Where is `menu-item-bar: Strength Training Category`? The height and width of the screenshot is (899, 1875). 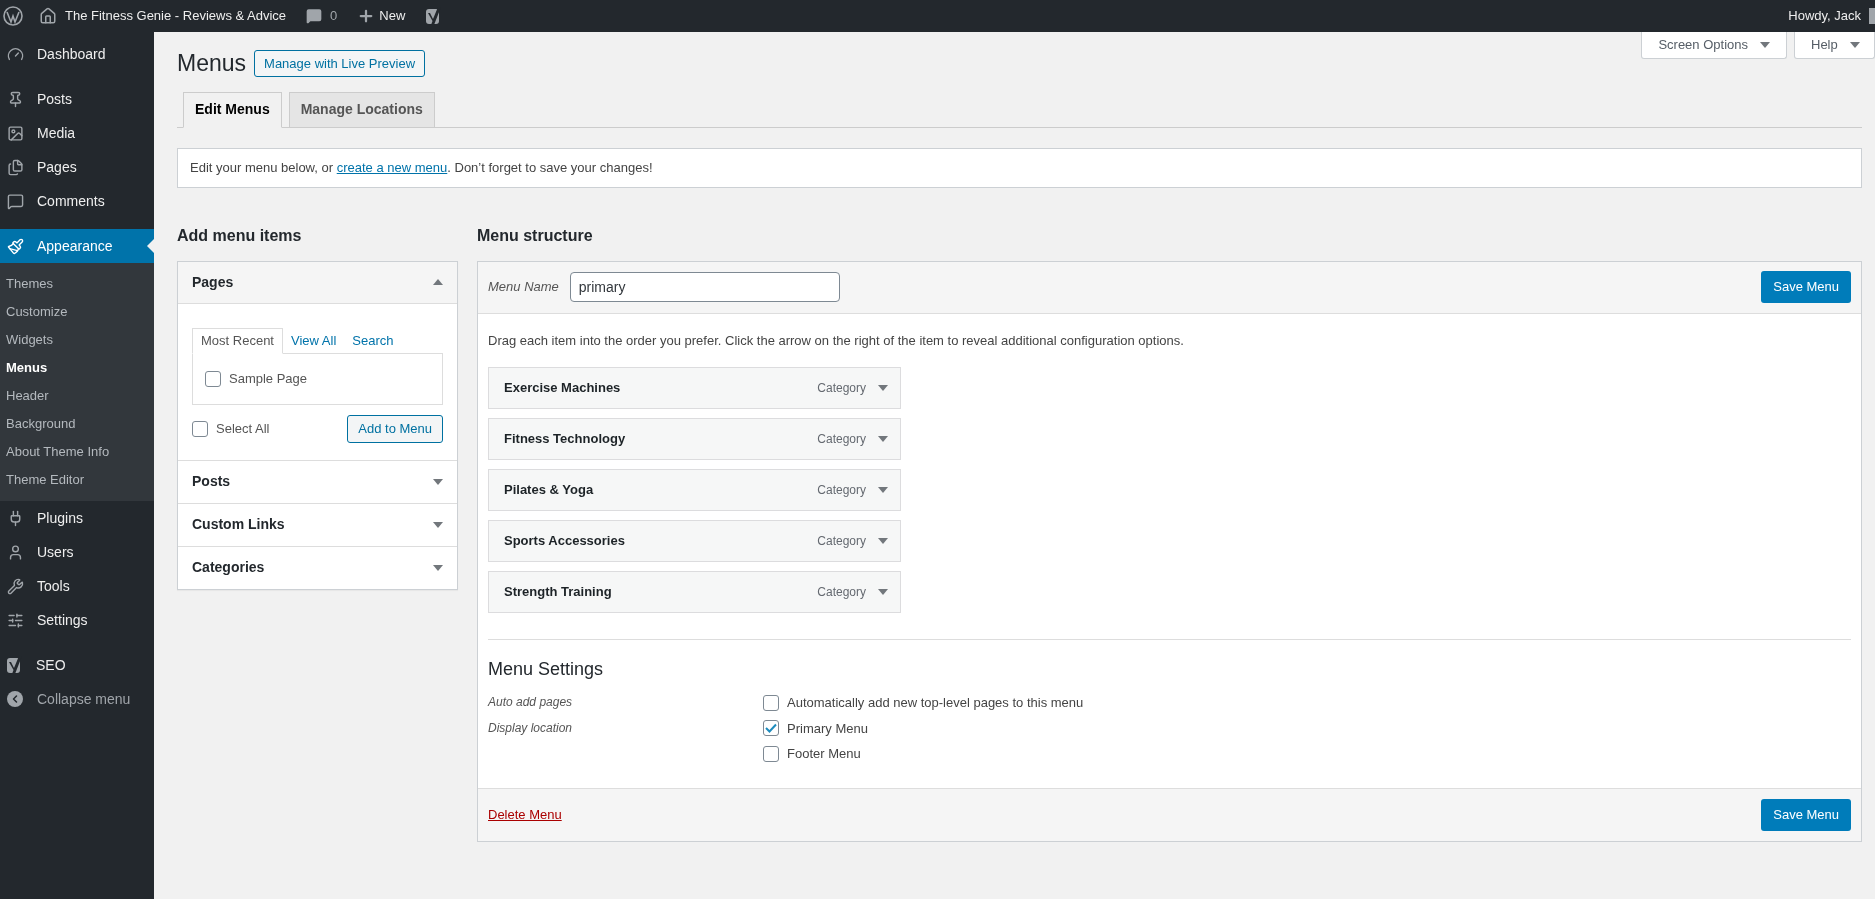 menu-item-bar: Strength Training Category is located at coordinates (694, 592).